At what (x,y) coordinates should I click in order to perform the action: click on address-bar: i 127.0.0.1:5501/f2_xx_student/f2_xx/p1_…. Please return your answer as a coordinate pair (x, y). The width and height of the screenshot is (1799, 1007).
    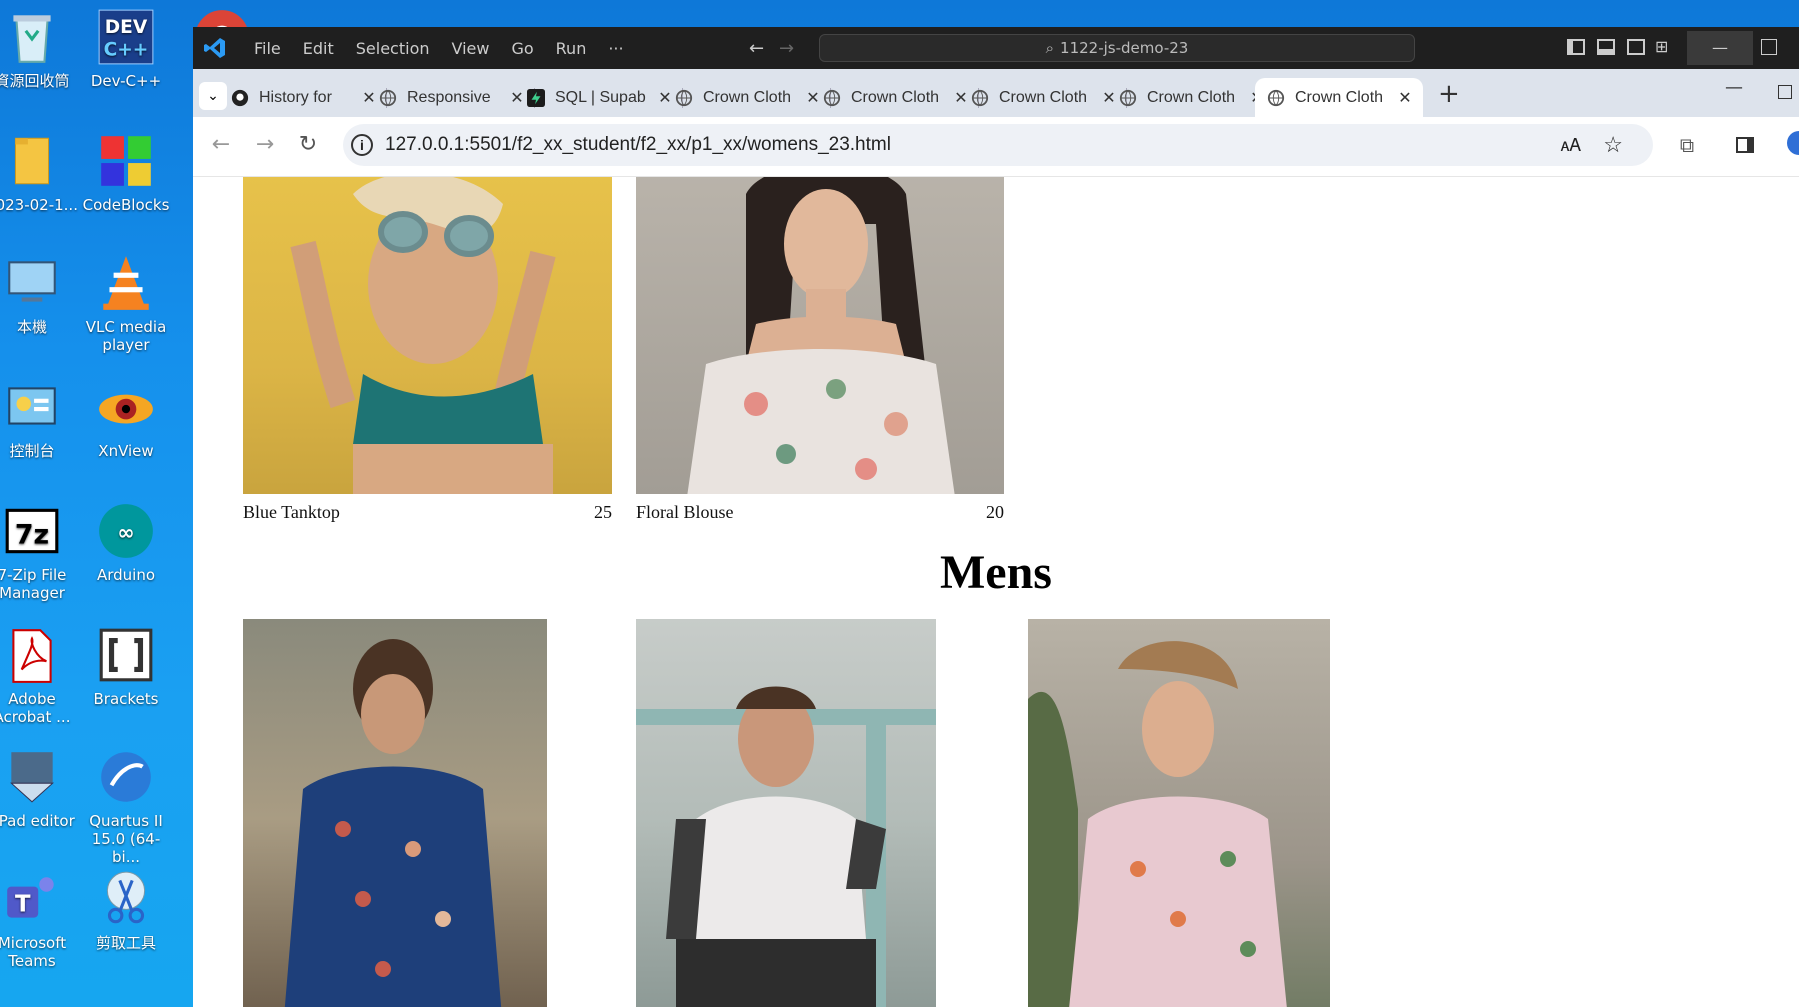
    Looking at the image, I should click on (998, 145).